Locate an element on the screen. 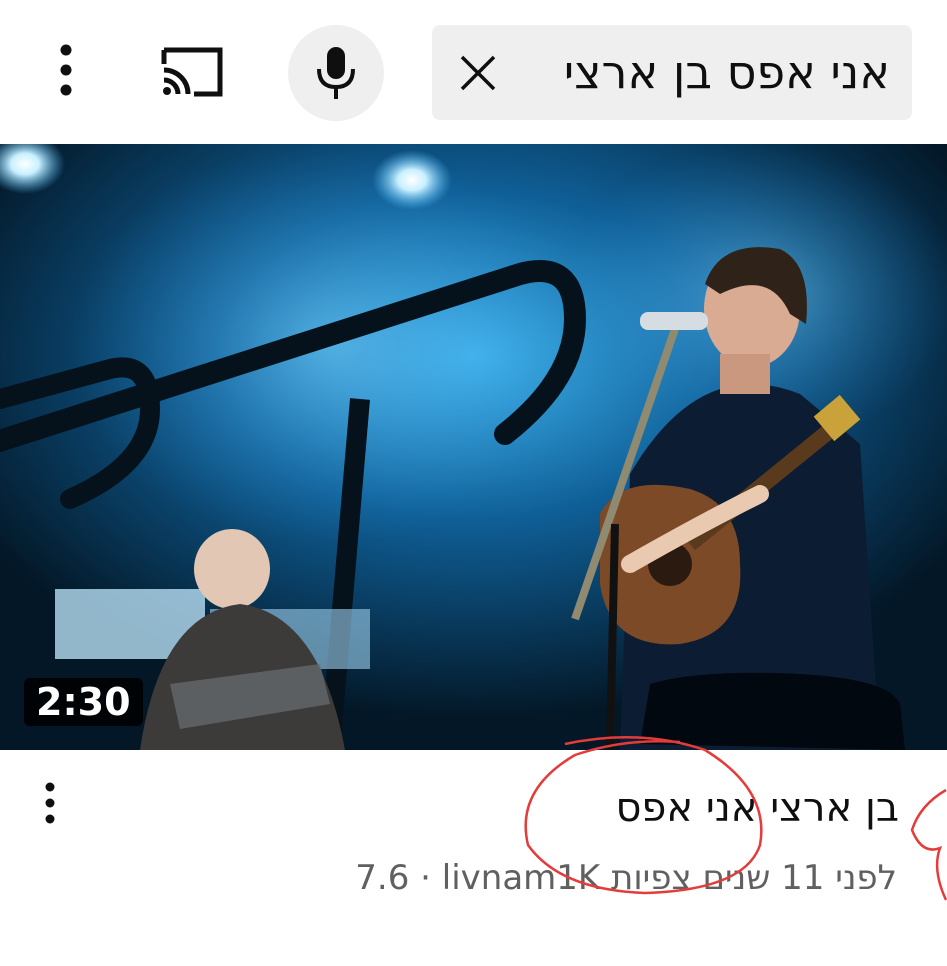 The height and width of the screenshot is (966, 947). microphone-icon is located at coordinates (336, 73).